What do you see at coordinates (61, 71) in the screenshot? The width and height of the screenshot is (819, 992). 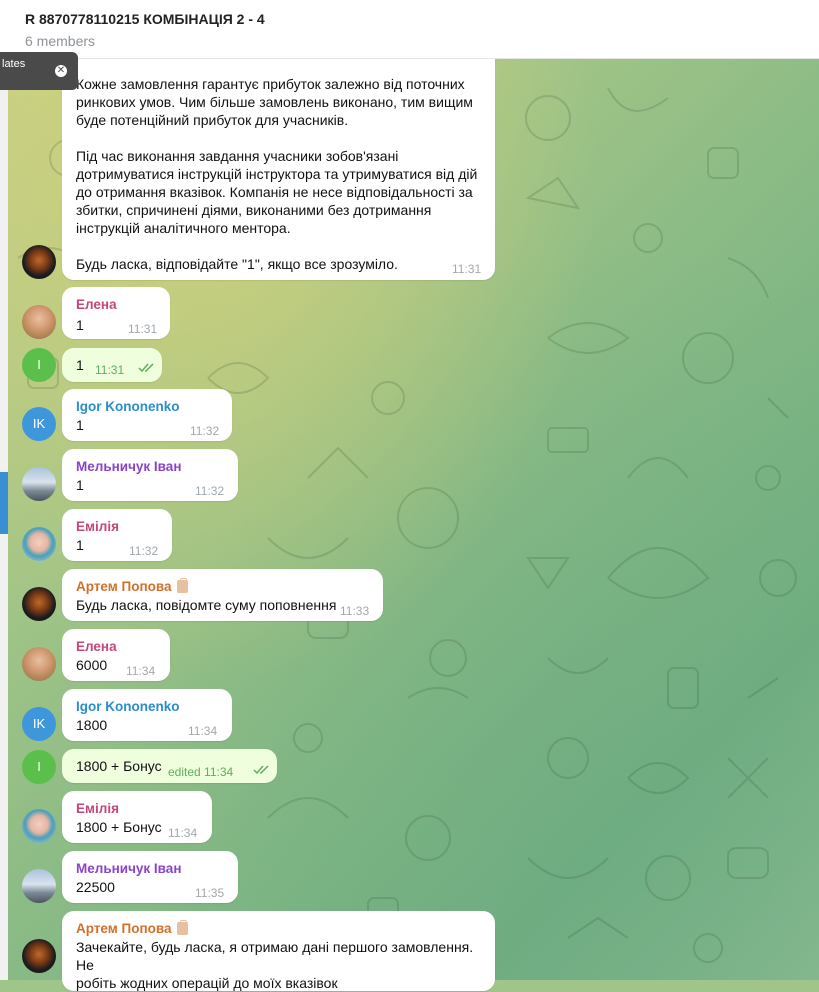 I see `close-icon: ✕` at bounding box center [61, 71].